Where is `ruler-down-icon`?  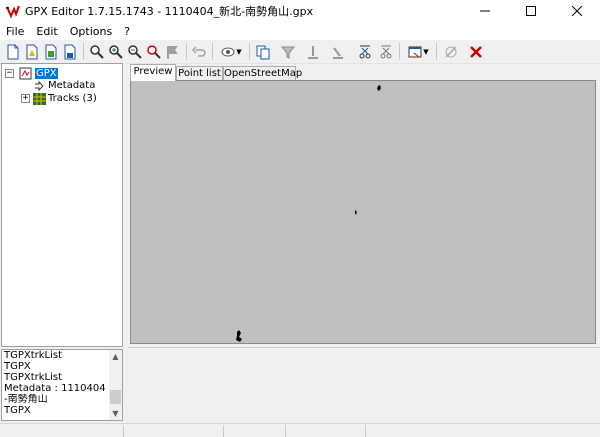 ruler-down-icon is located at coordinates (338, 52).